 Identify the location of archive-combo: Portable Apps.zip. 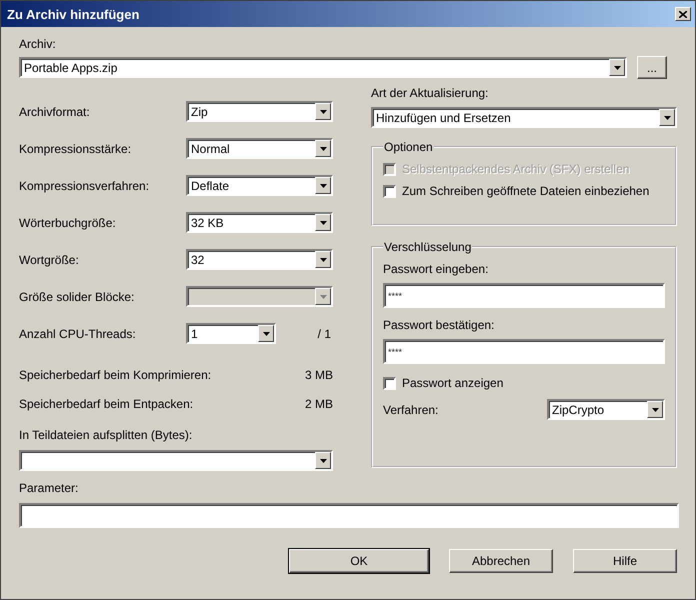
(323, 67).